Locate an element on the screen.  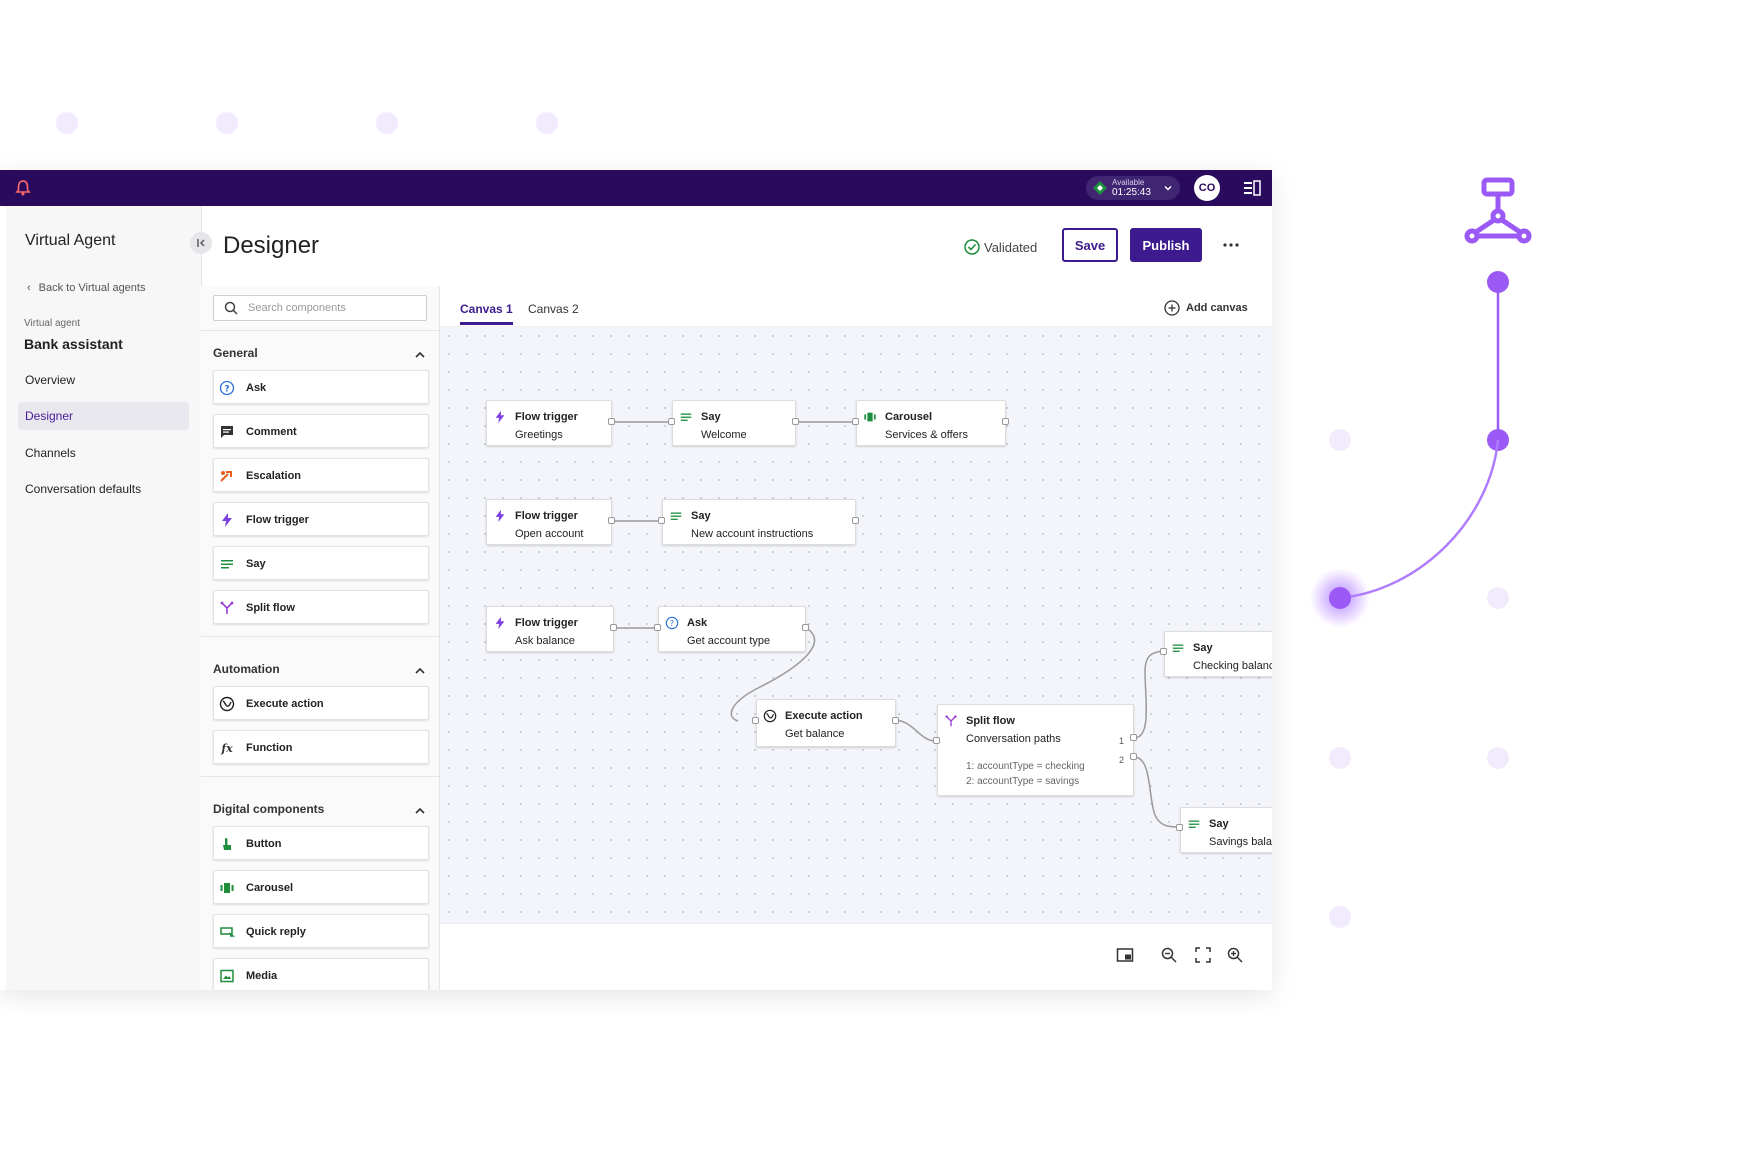
component-function: fx Function is located at coordinates (321, 747).